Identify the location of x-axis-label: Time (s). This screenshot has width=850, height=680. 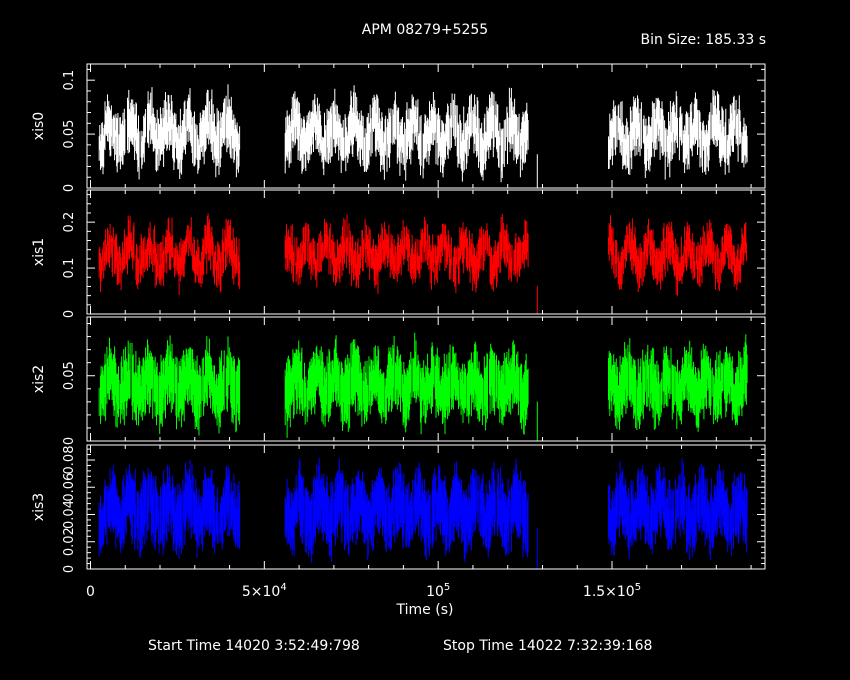
(425, 610).